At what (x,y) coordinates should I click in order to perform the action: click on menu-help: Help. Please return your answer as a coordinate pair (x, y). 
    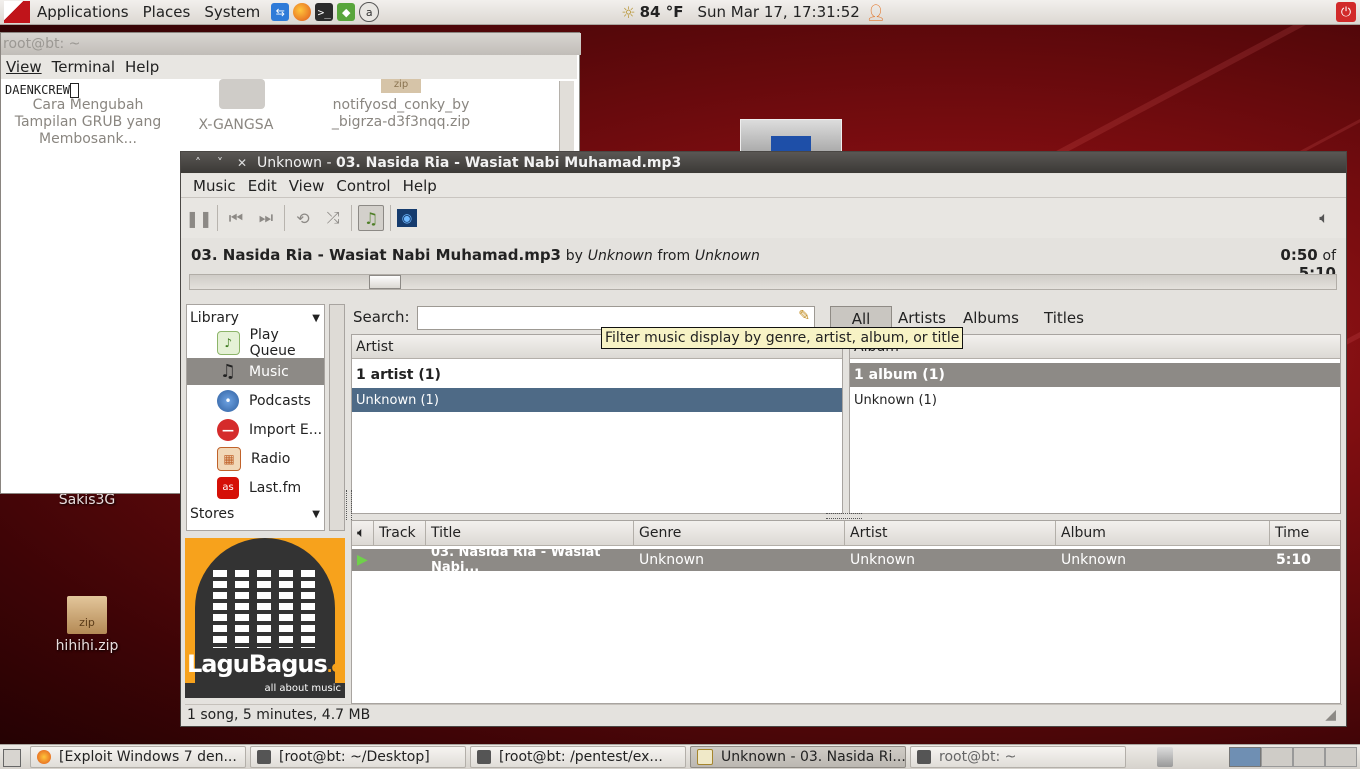
    Looking at the image, I should click on (420, 186).